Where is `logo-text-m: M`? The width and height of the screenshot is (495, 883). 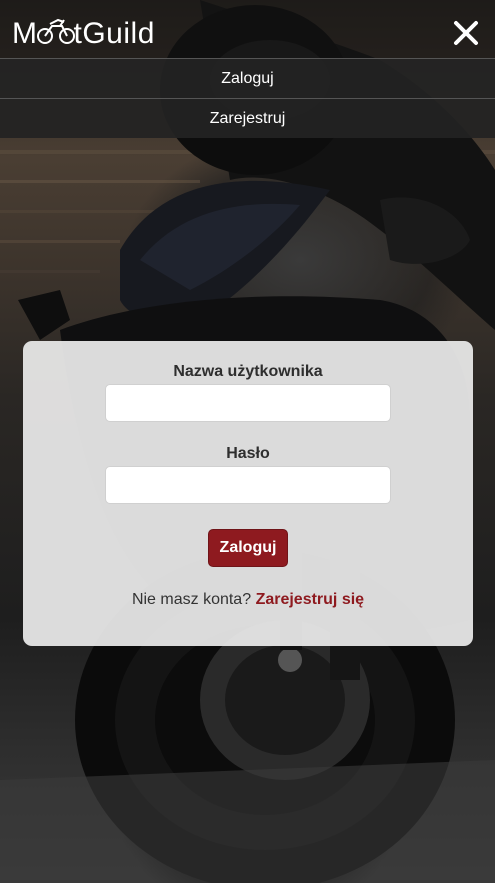
logo-text-m: M is located at coordinates (25, 33).